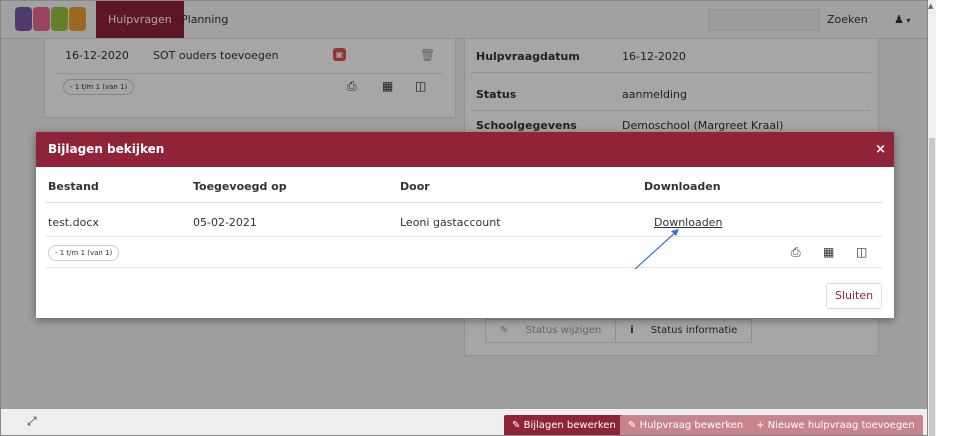 The width and height of the screenshot is (958, 436). What do you see at coordinates (930, 6) in the screenshot?
I see `scroll-up-icon: ▲` at bounding box center [930, 6].